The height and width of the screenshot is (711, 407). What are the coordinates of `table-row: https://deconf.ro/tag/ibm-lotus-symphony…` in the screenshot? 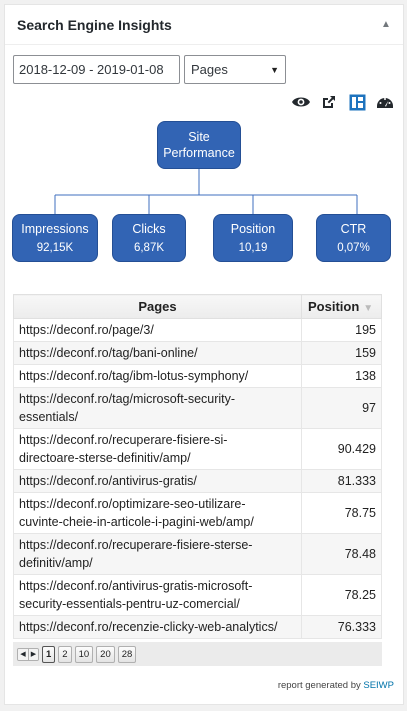 It's located at (197, 376).